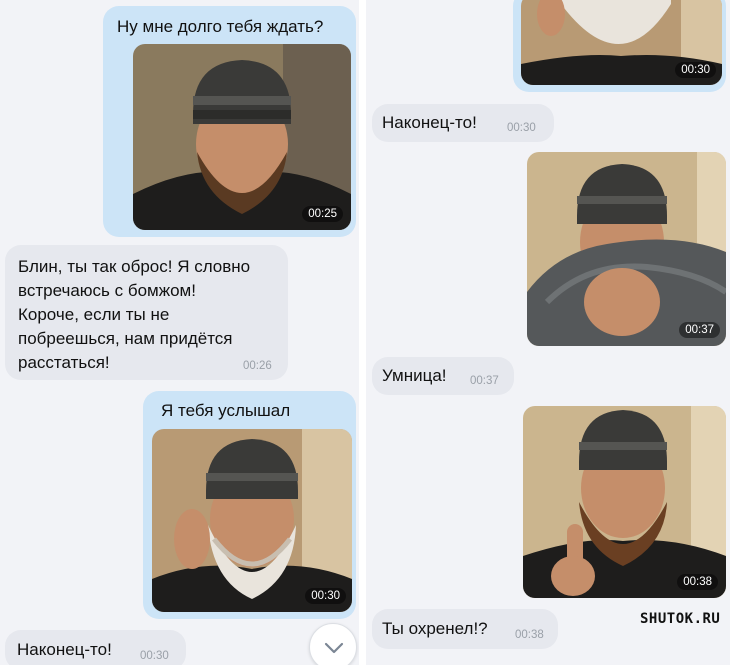 This screenshot has height=665, width=730. Describe the element at coordinates (697, 582) in the screenshot. I see `photo-timestamp: 00:38` at that location.